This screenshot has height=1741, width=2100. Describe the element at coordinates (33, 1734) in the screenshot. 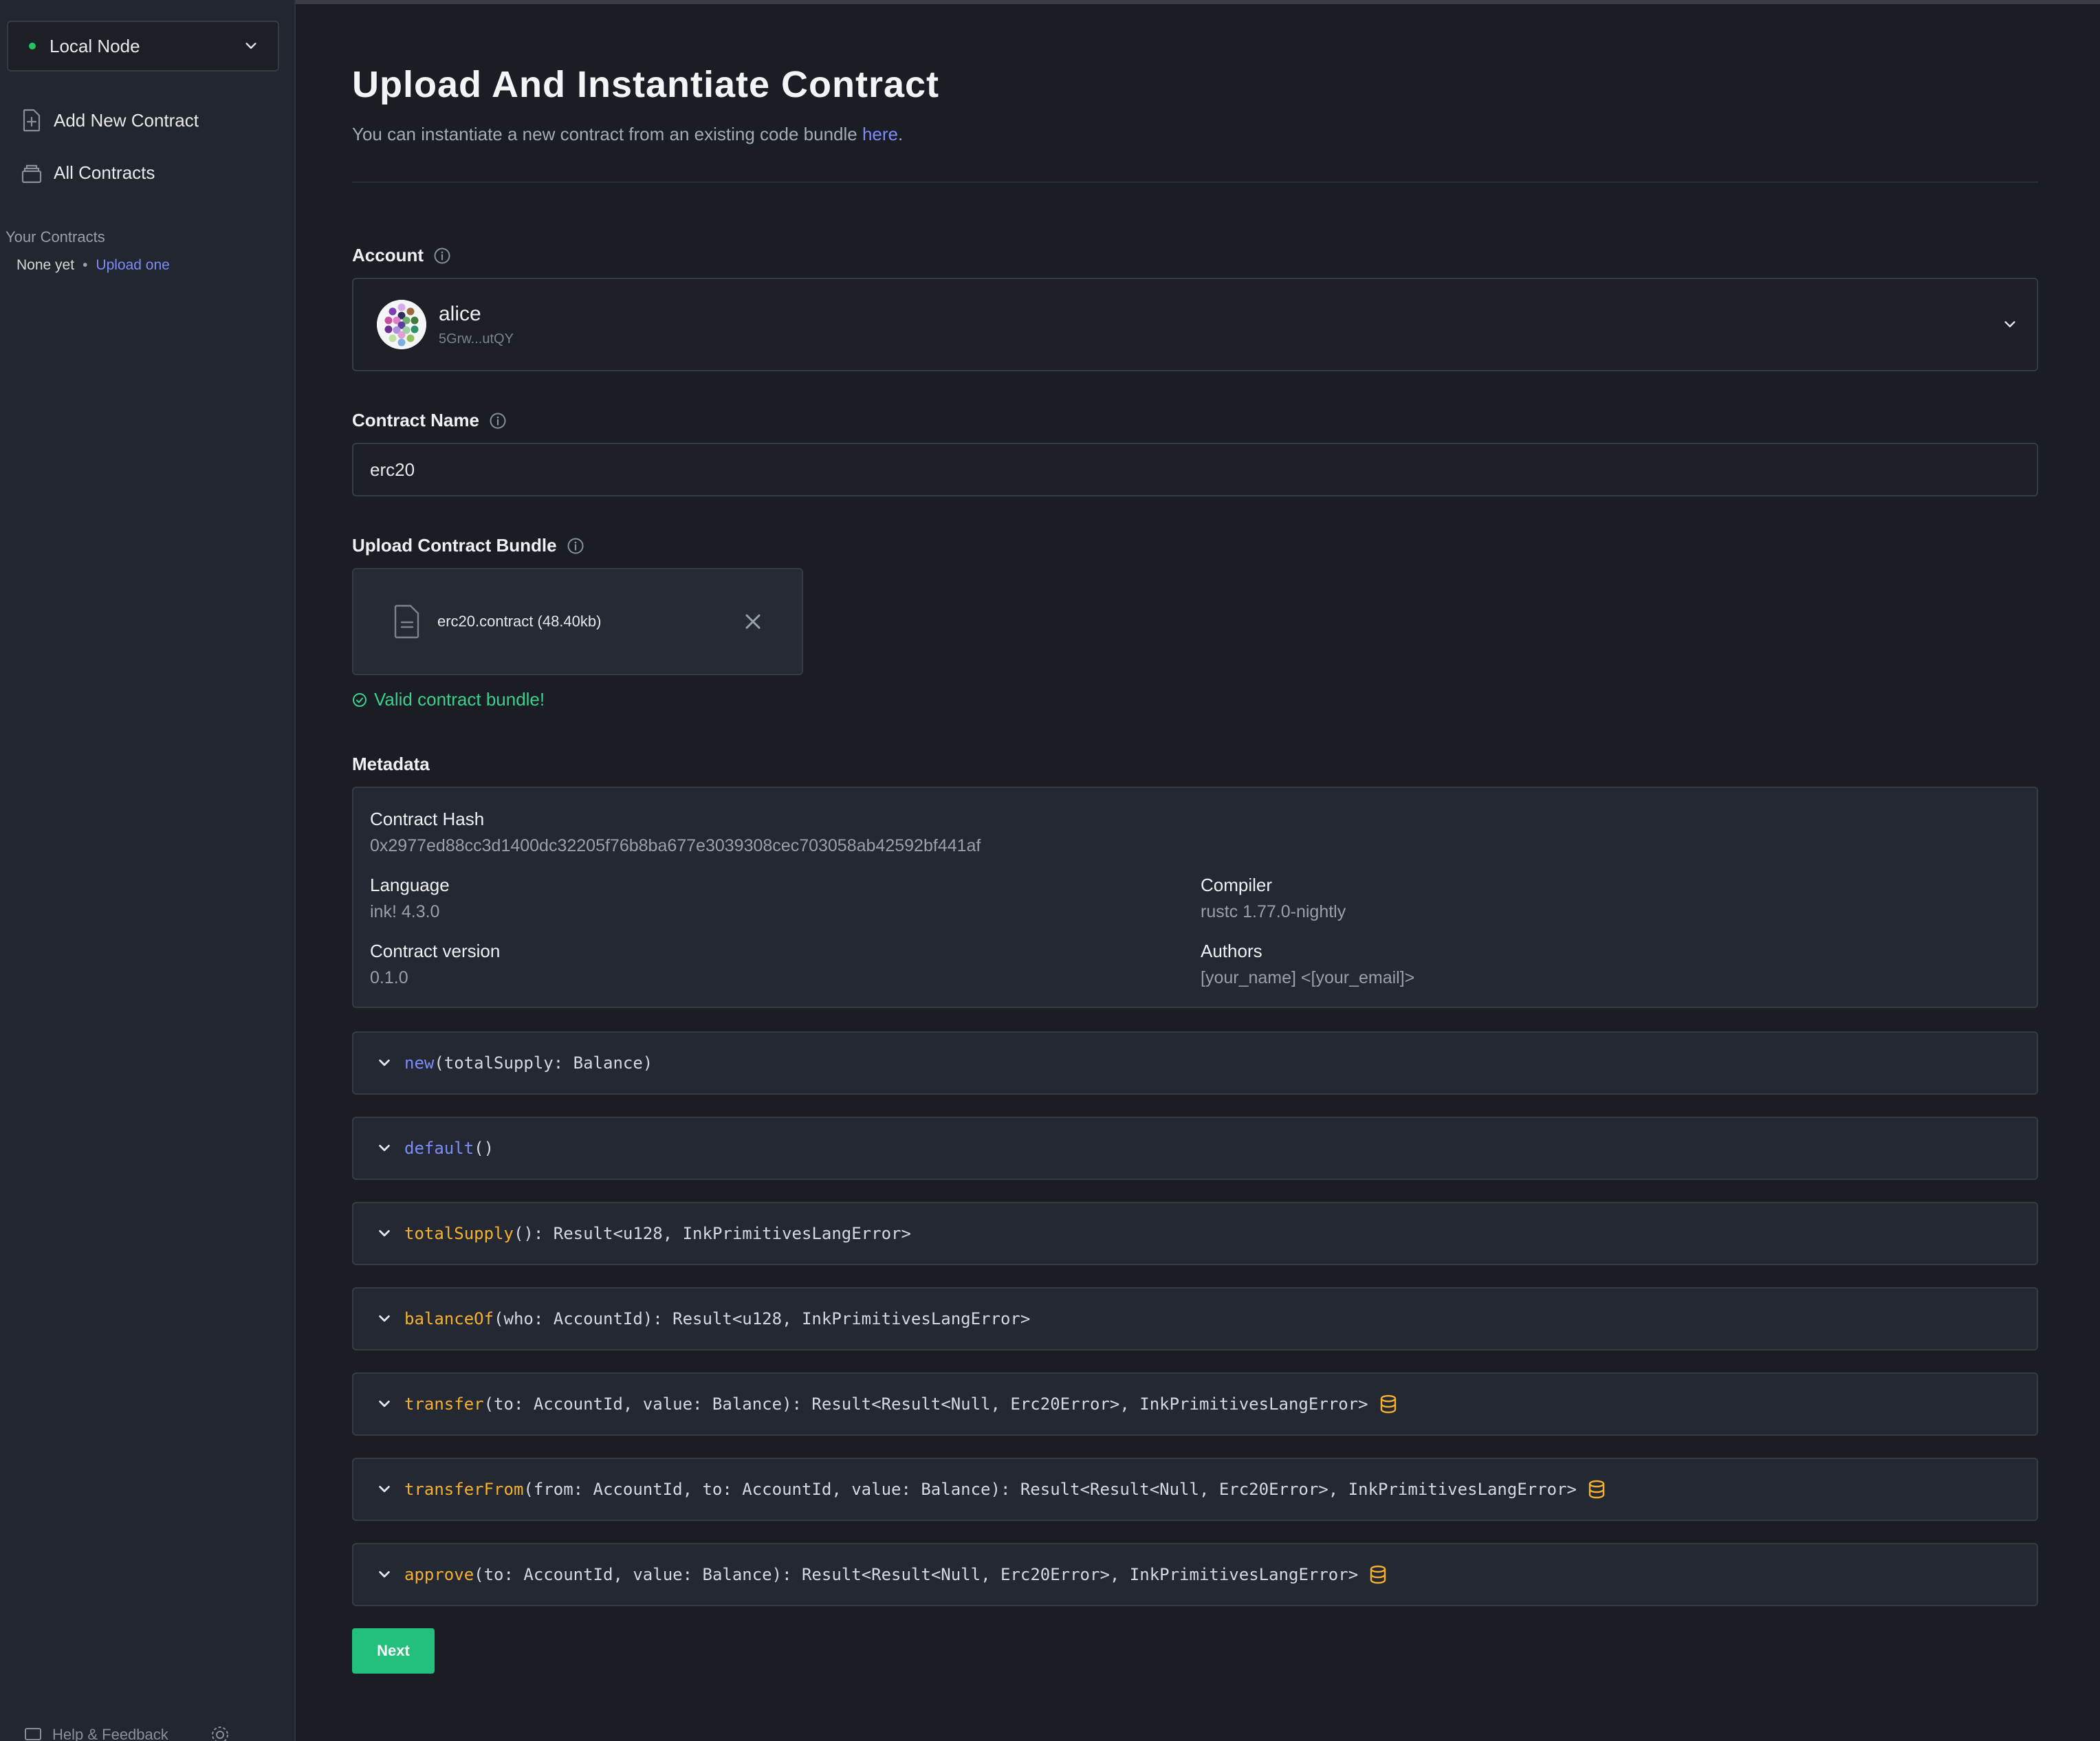

I see `chat-icon` at that location.